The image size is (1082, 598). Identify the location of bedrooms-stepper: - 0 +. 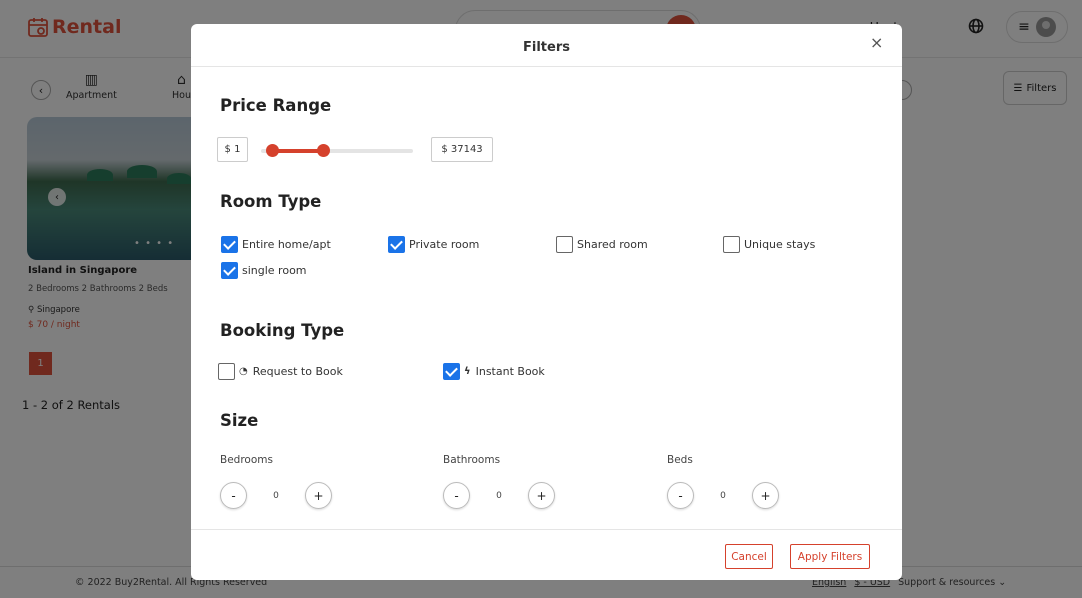
(276, 495).